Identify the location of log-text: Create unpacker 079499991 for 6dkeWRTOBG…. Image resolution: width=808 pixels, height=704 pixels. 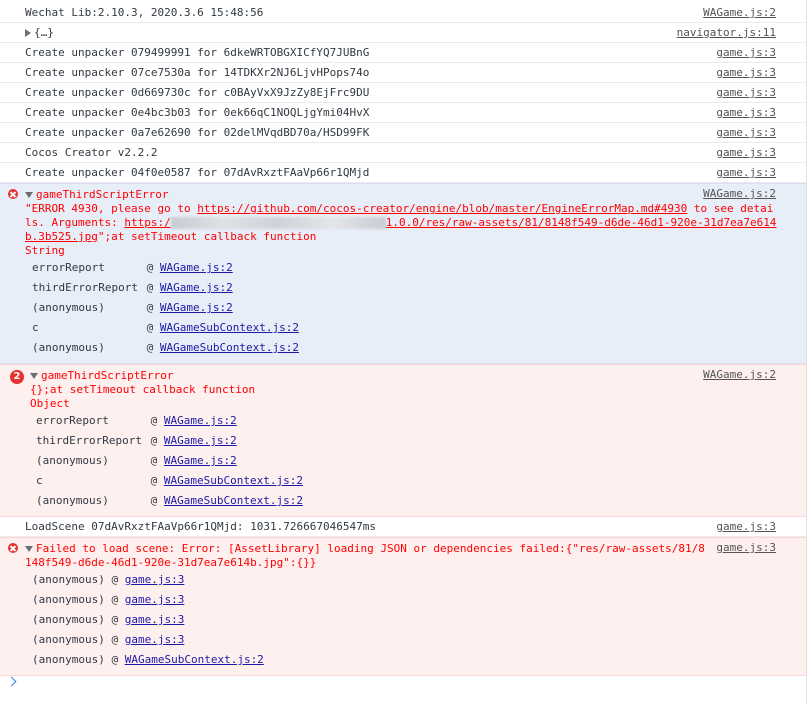
(197, 52).